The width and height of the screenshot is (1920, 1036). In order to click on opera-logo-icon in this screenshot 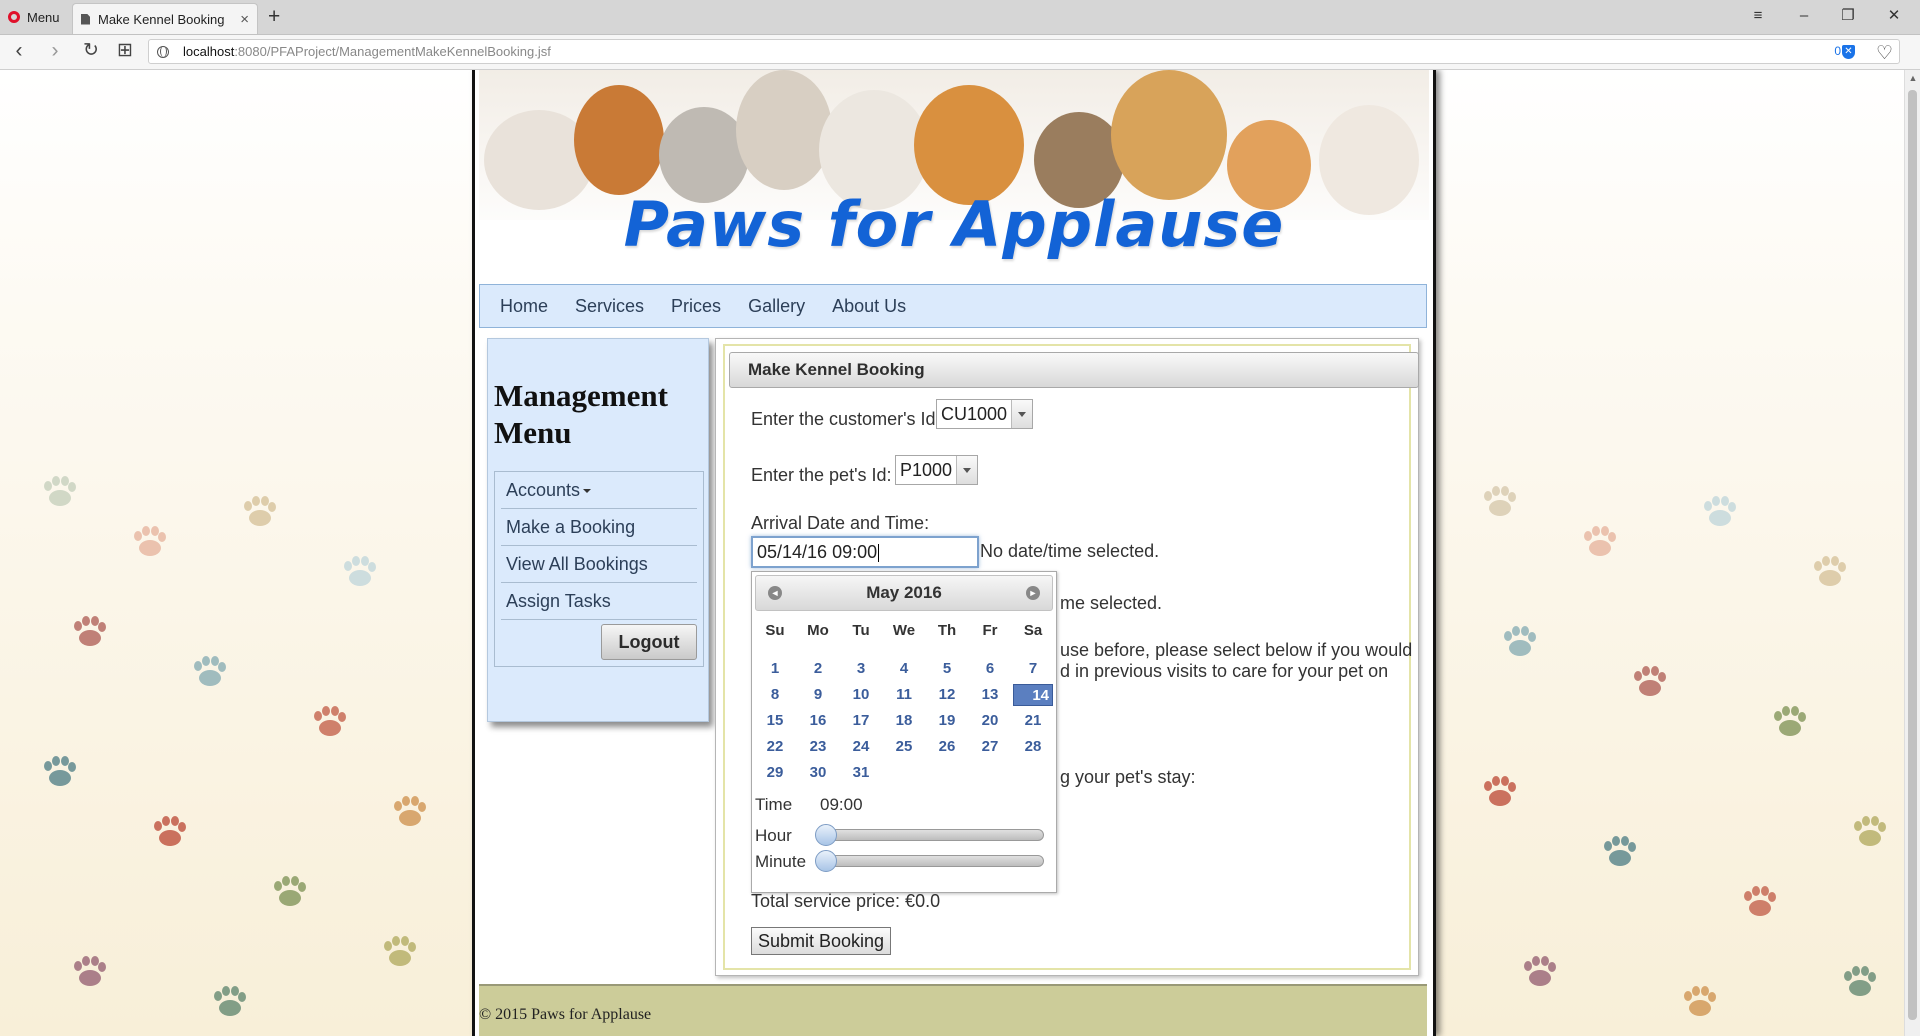, I will do `click(14, 17)`.